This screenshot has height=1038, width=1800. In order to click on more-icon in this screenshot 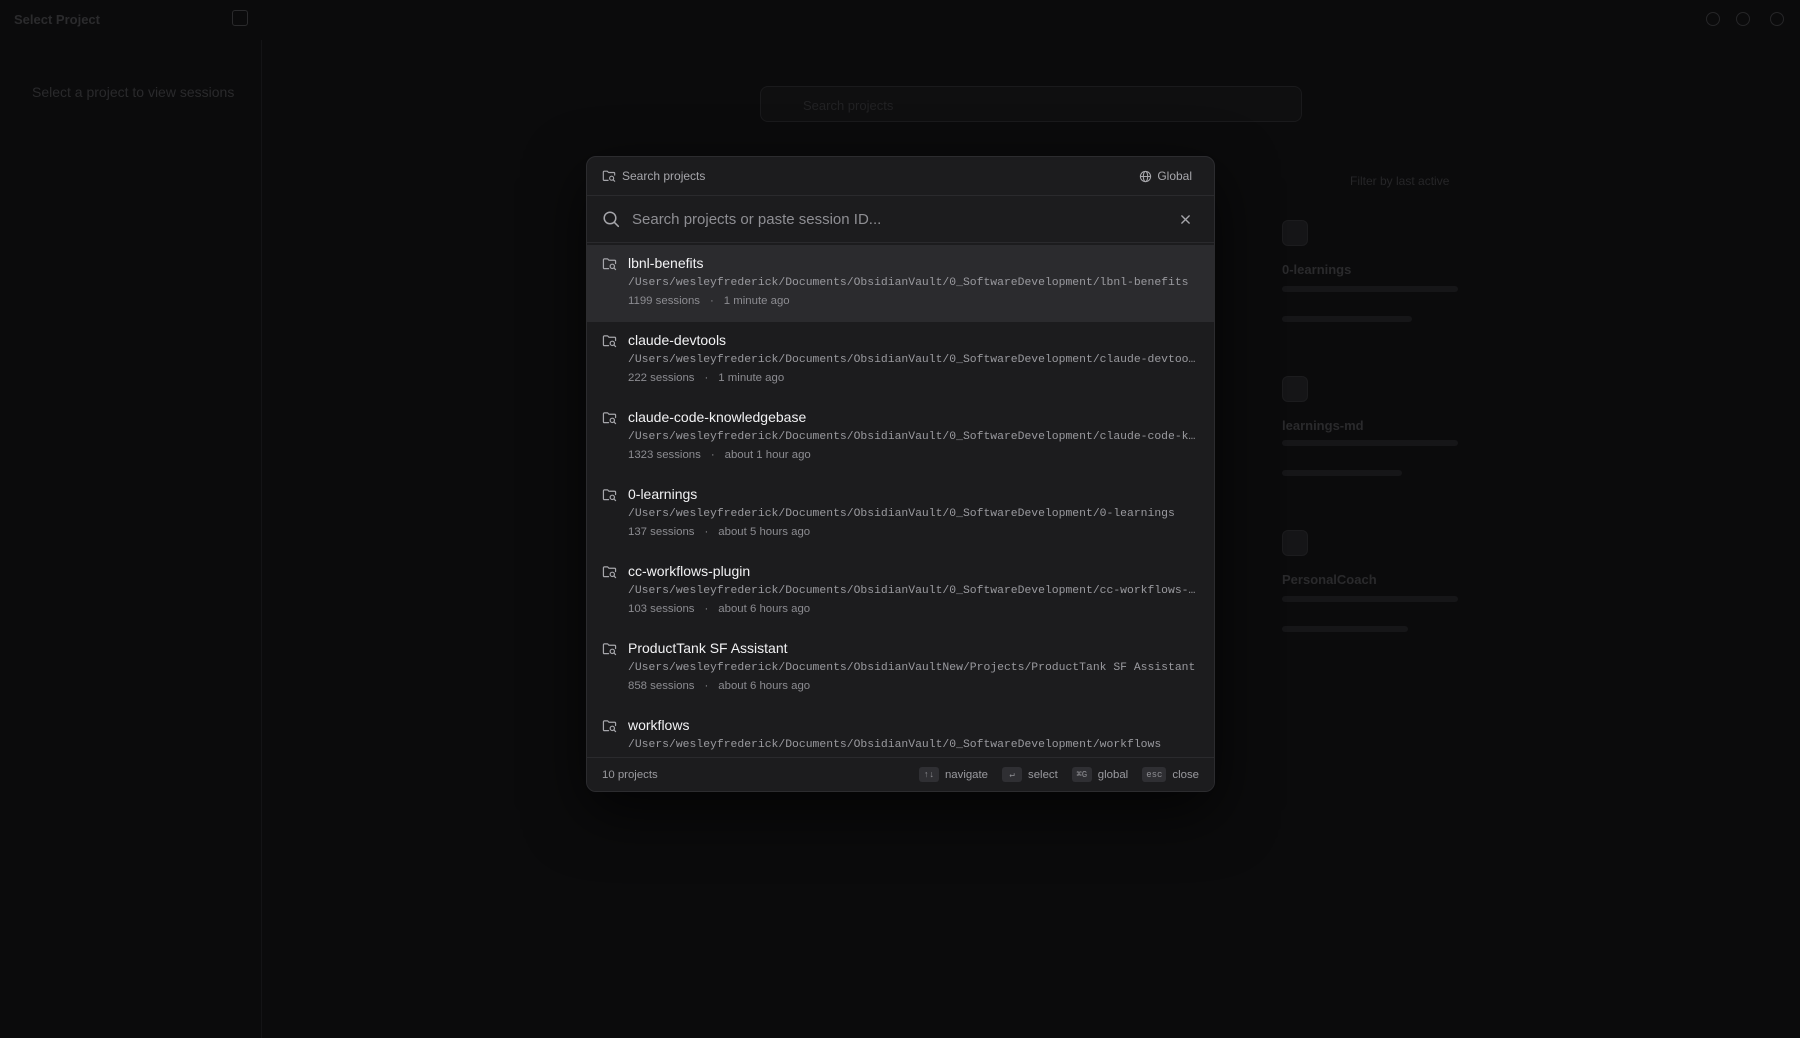, I will do `click(1777, 19)`.